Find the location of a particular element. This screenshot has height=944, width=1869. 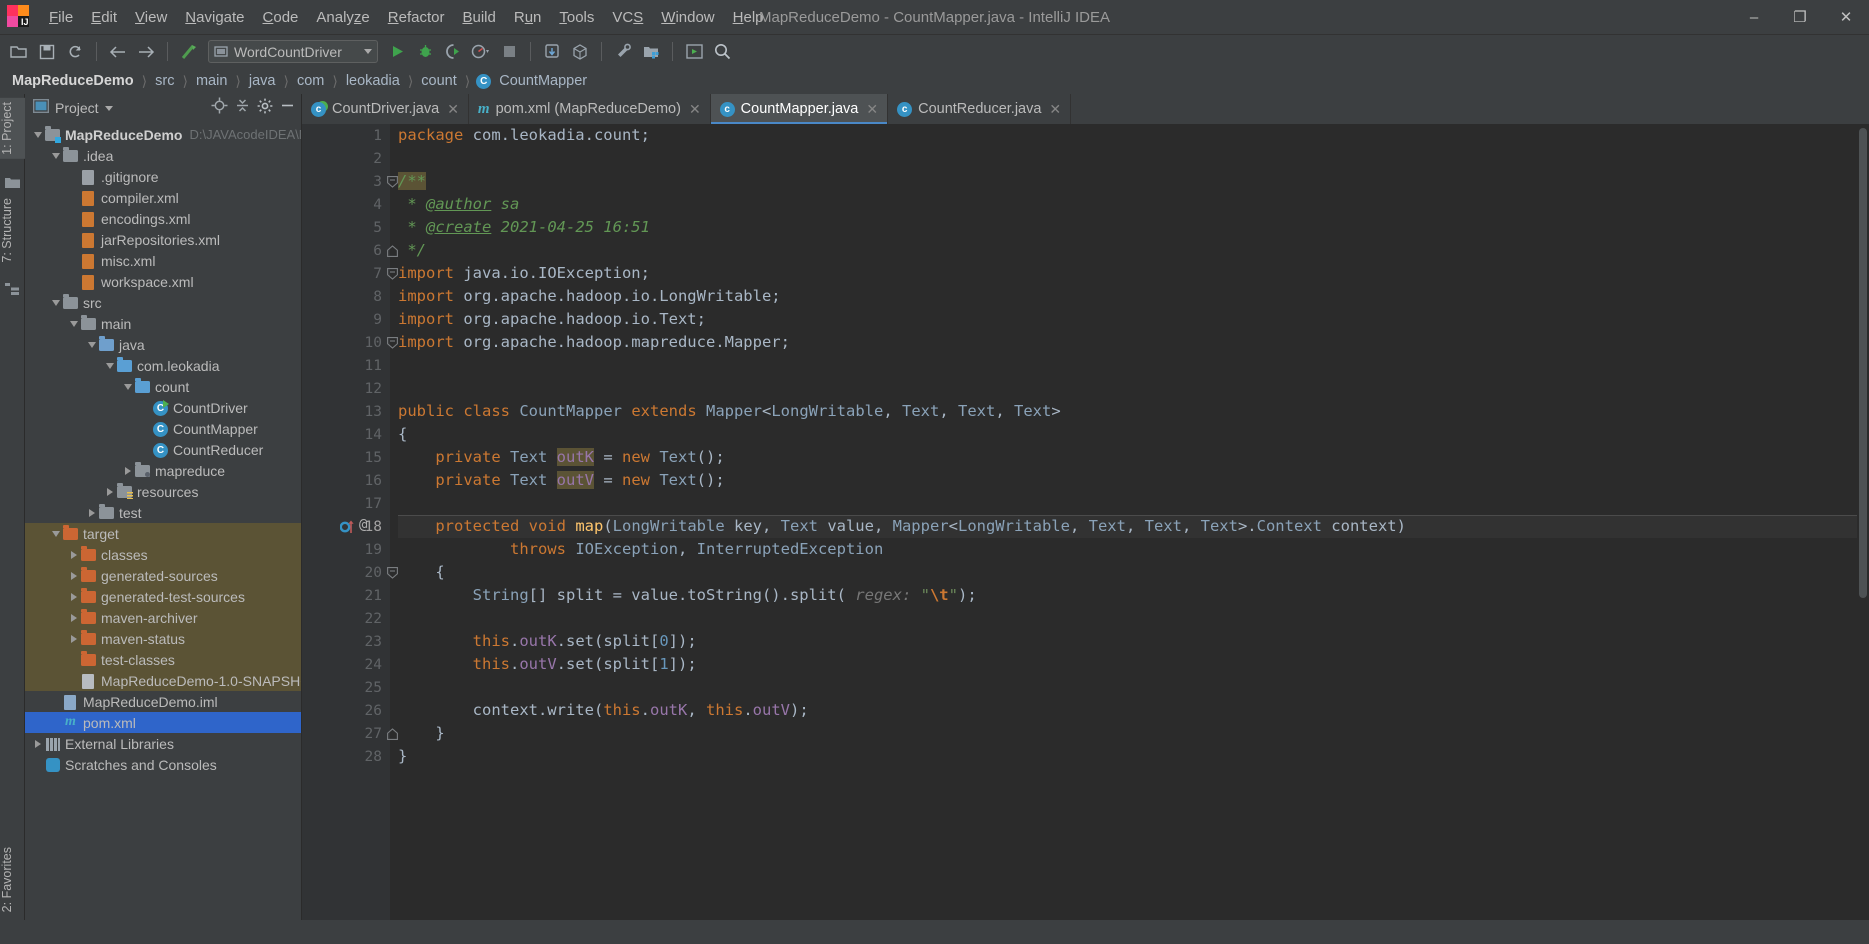

tree-node-mapreducedemo-iml: MapReduceDemo.iml is located at coordinates (163, 701).